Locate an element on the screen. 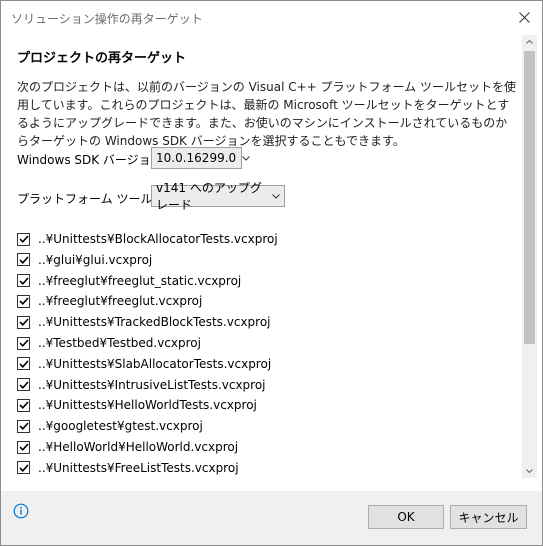  project-list-item: ..¥Unittests¥TrackedBlockTests.vcxproj is located at coordinates (144, 322).